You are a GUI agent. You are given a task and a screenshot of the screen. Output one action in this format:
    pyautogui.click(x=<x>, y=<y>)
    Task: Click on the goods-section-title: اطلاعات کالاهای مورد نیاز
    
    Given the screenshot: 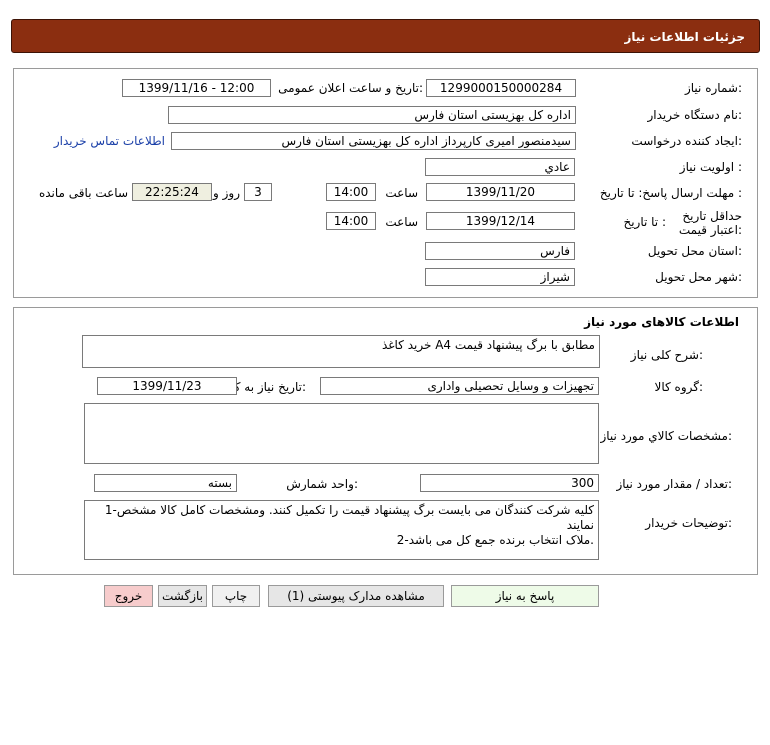 What is the action you would take?
    pyautogui.click(x=661, y=322)
    